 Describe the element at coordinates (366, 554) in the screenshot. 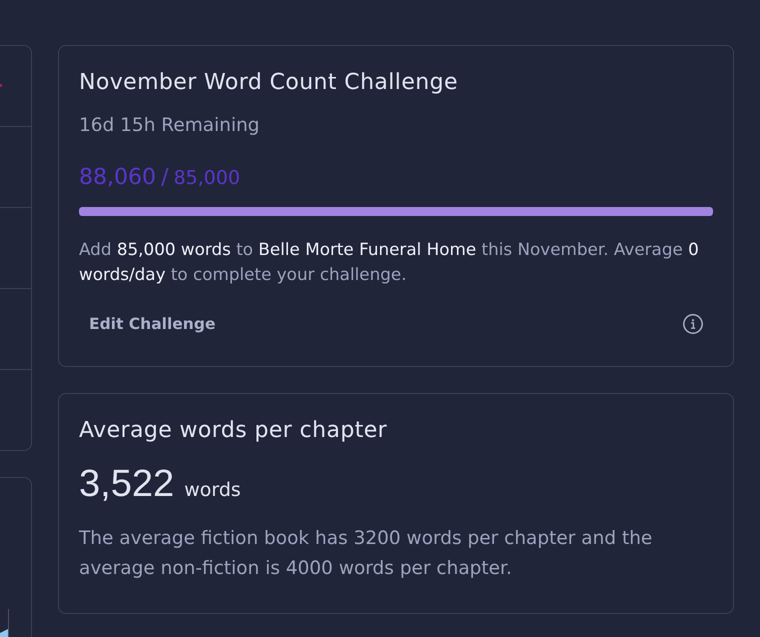

I see `chapter-note: The average fiction book has 3200 words per chapter and the average non-fiction is 4000 words per chapter.` at that location.